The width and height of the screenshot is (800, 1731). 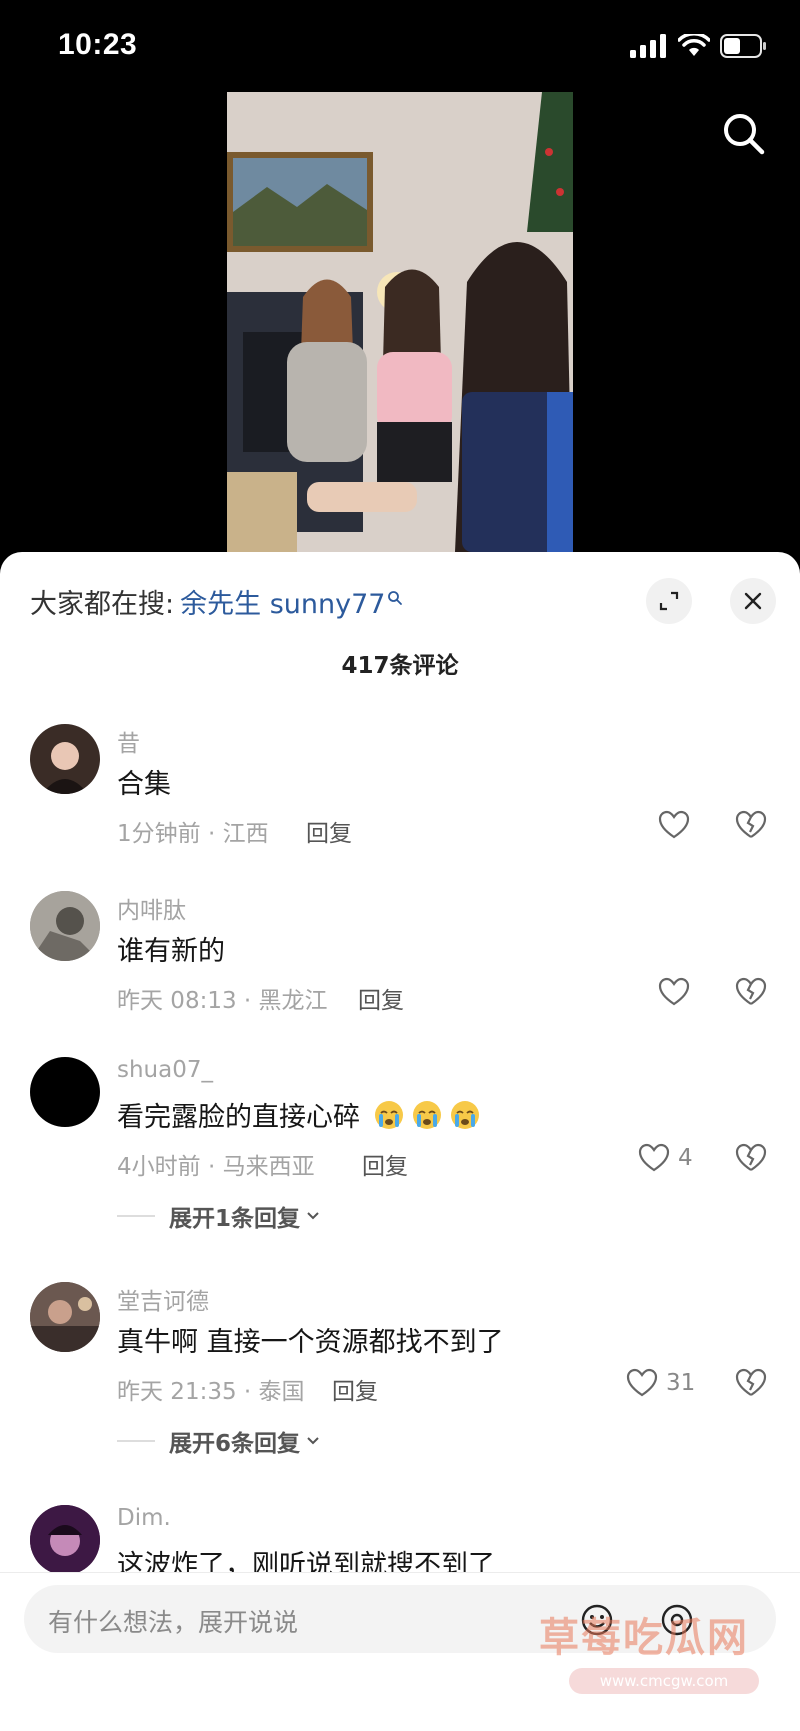 I want to click on signal-icon, so click(x=648, y=46).